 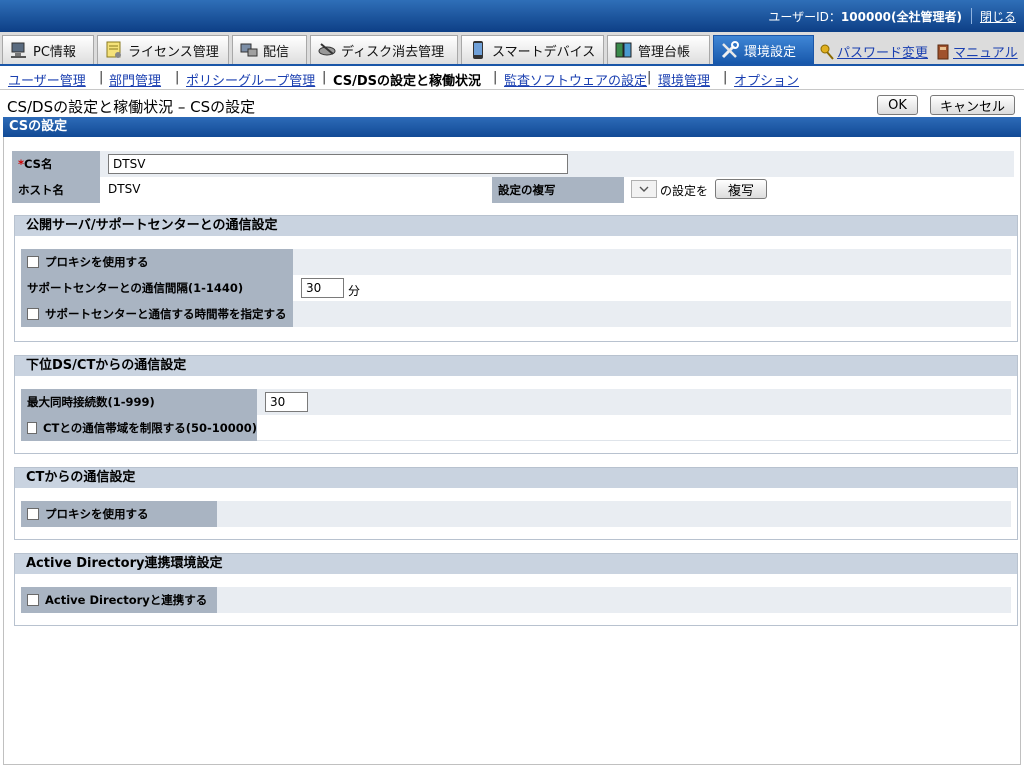 I want to click on subnav-cs-ds-settings: CS/DSの設定と稼働状況, so click(x=407, y=81).